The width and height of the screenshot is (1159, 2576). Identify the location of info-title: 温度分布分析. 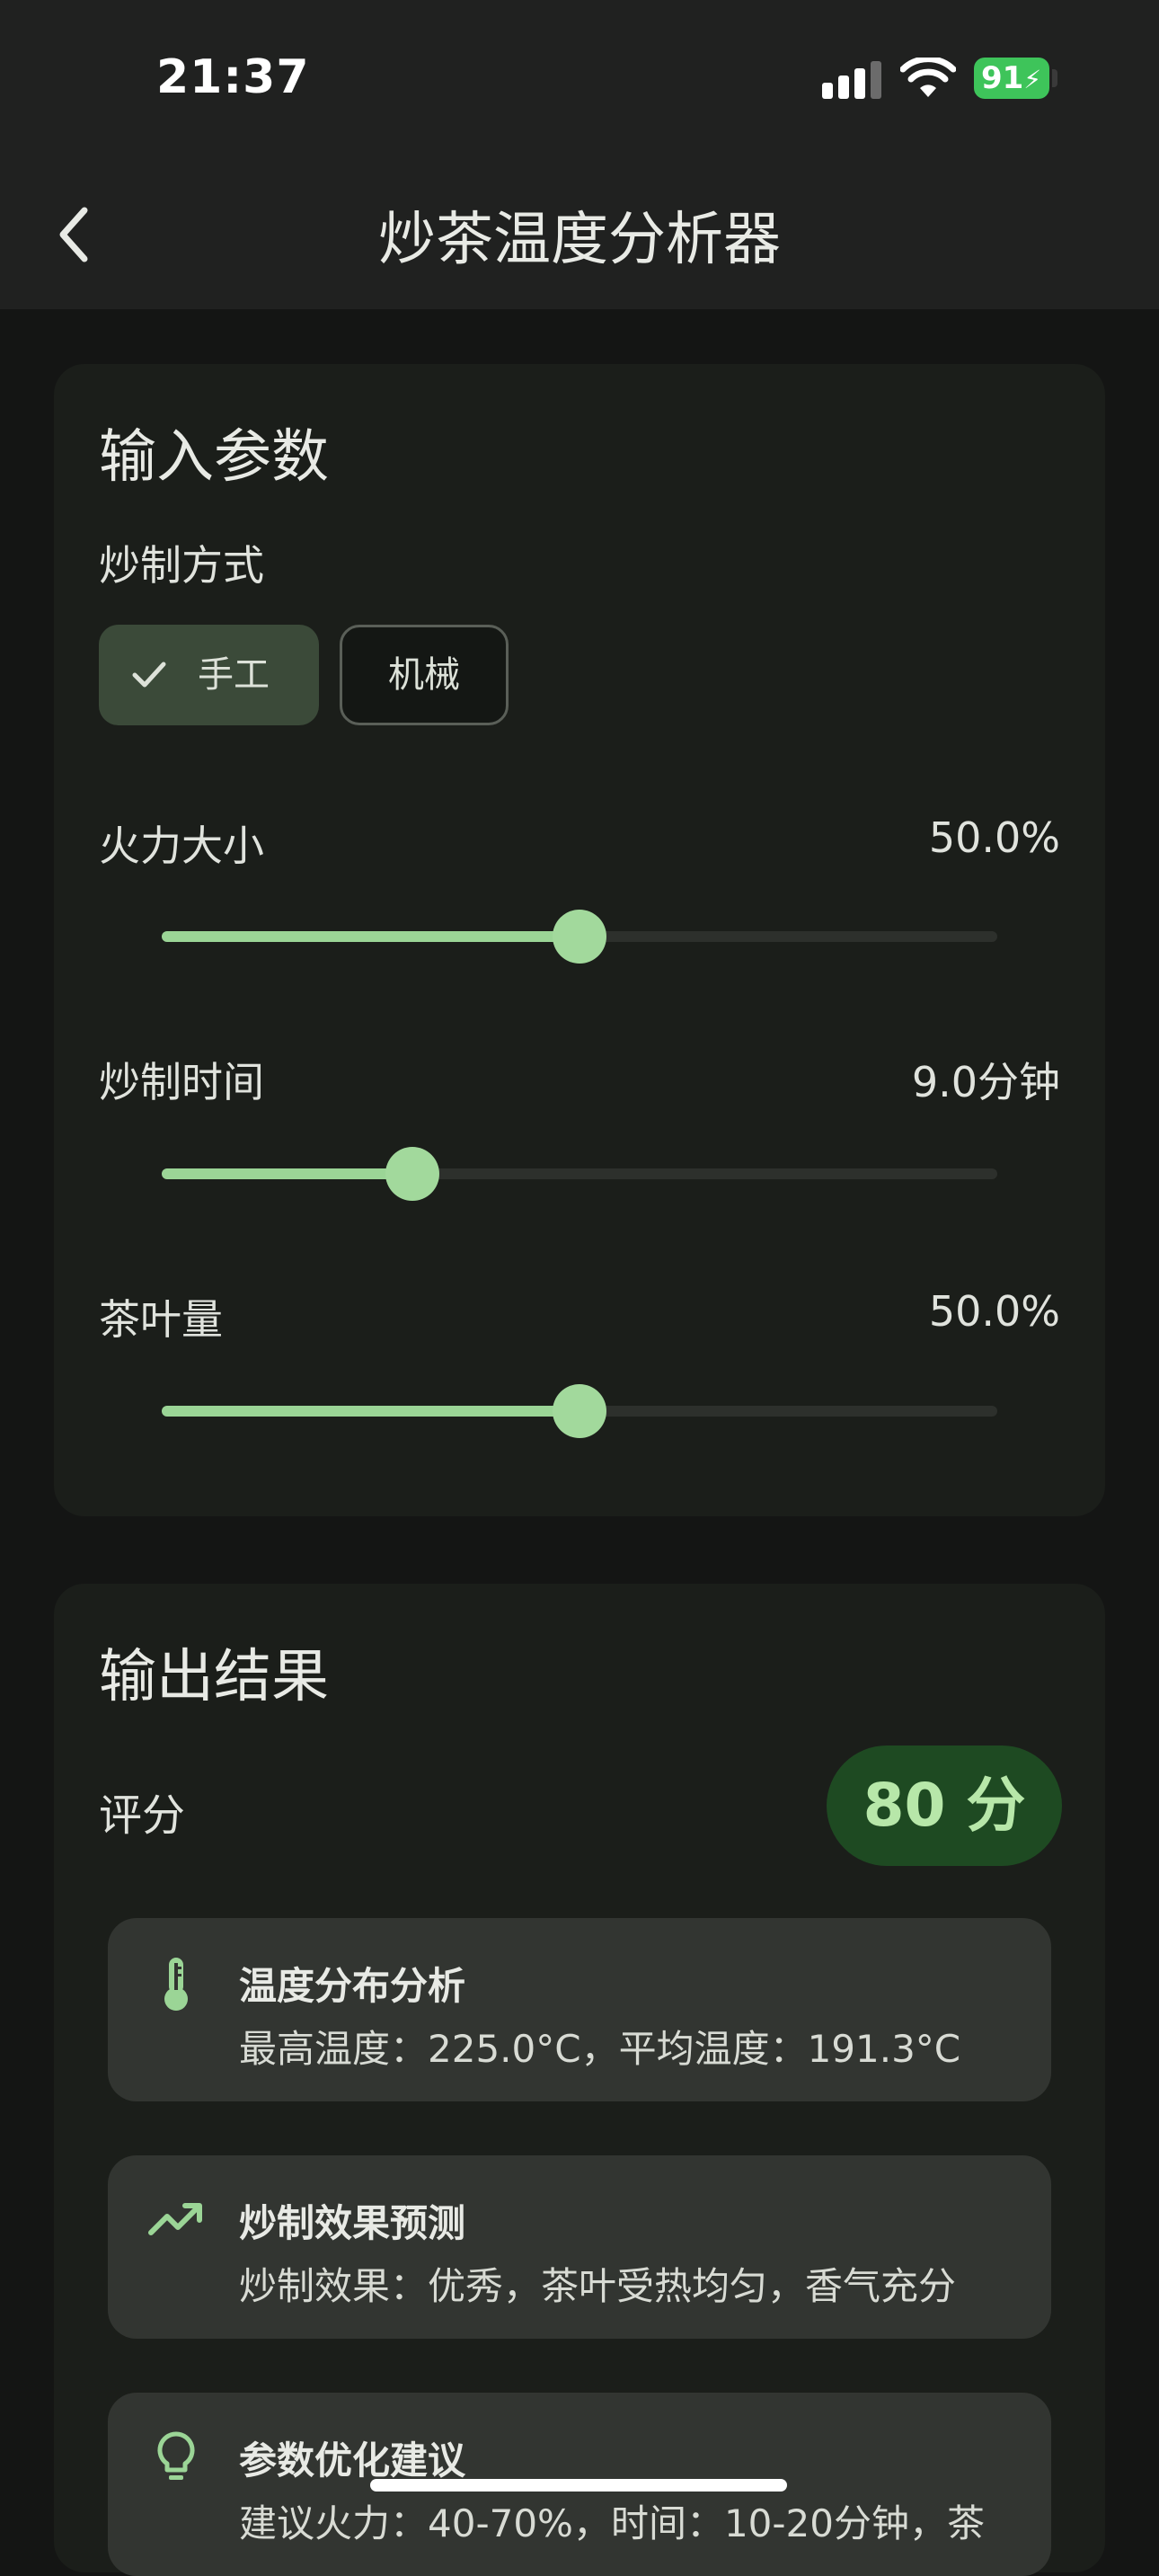
(352, 1986).